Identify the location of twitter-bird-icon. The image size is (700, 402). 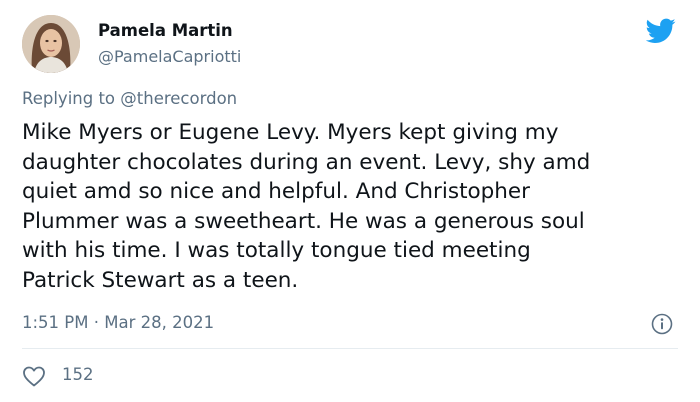
(661, 31).